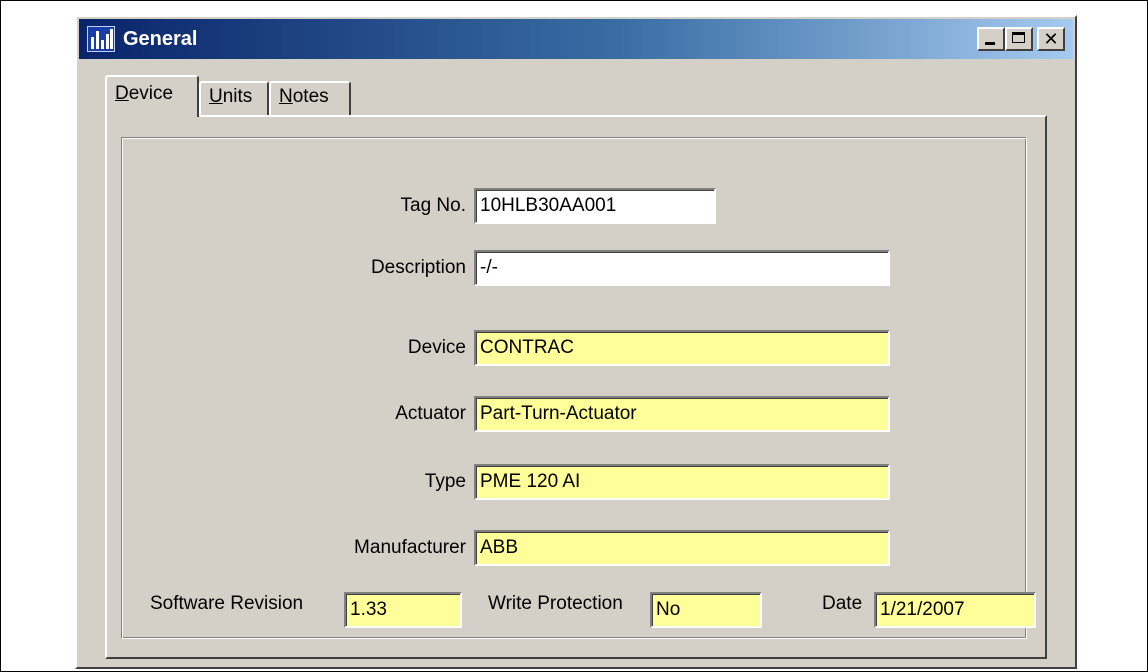 Image resolution: width=1148 pixels, height=672 pixels. I want to click on tab-notes-label: otes, so click(310, 96).